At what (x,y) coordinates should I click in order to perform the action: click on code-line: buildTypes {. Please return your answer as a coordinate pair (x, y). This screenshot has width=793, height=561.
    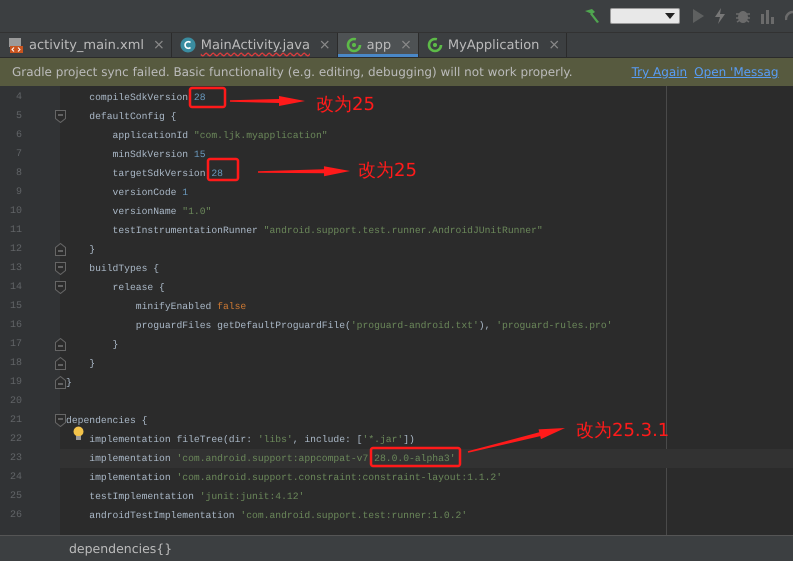
    Looking at the image, I should click on (124, 268).